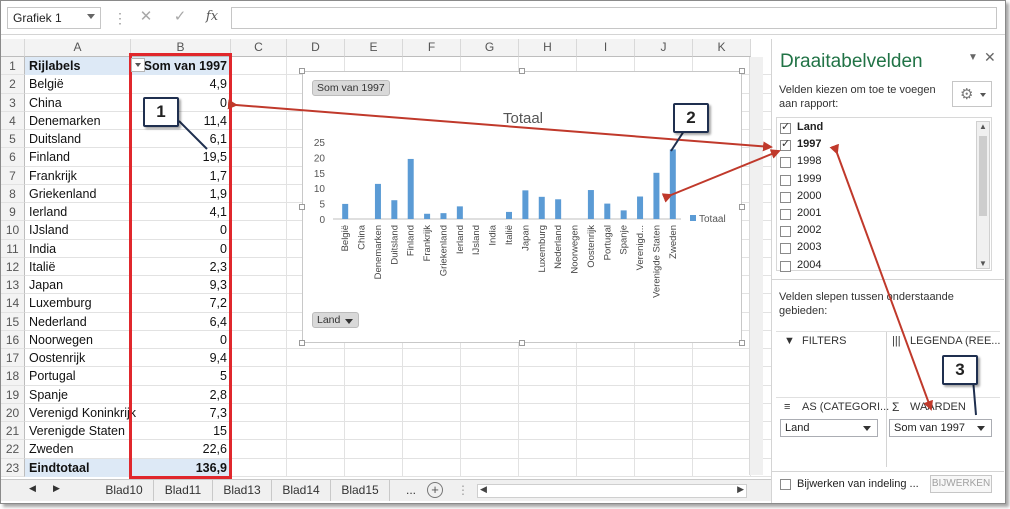 Image resolution: width=1010 pixels, height=509 pixels. Describe the element at coordinates (193, 135) in the screenshot. I see `callout-1-pointer` at that location.